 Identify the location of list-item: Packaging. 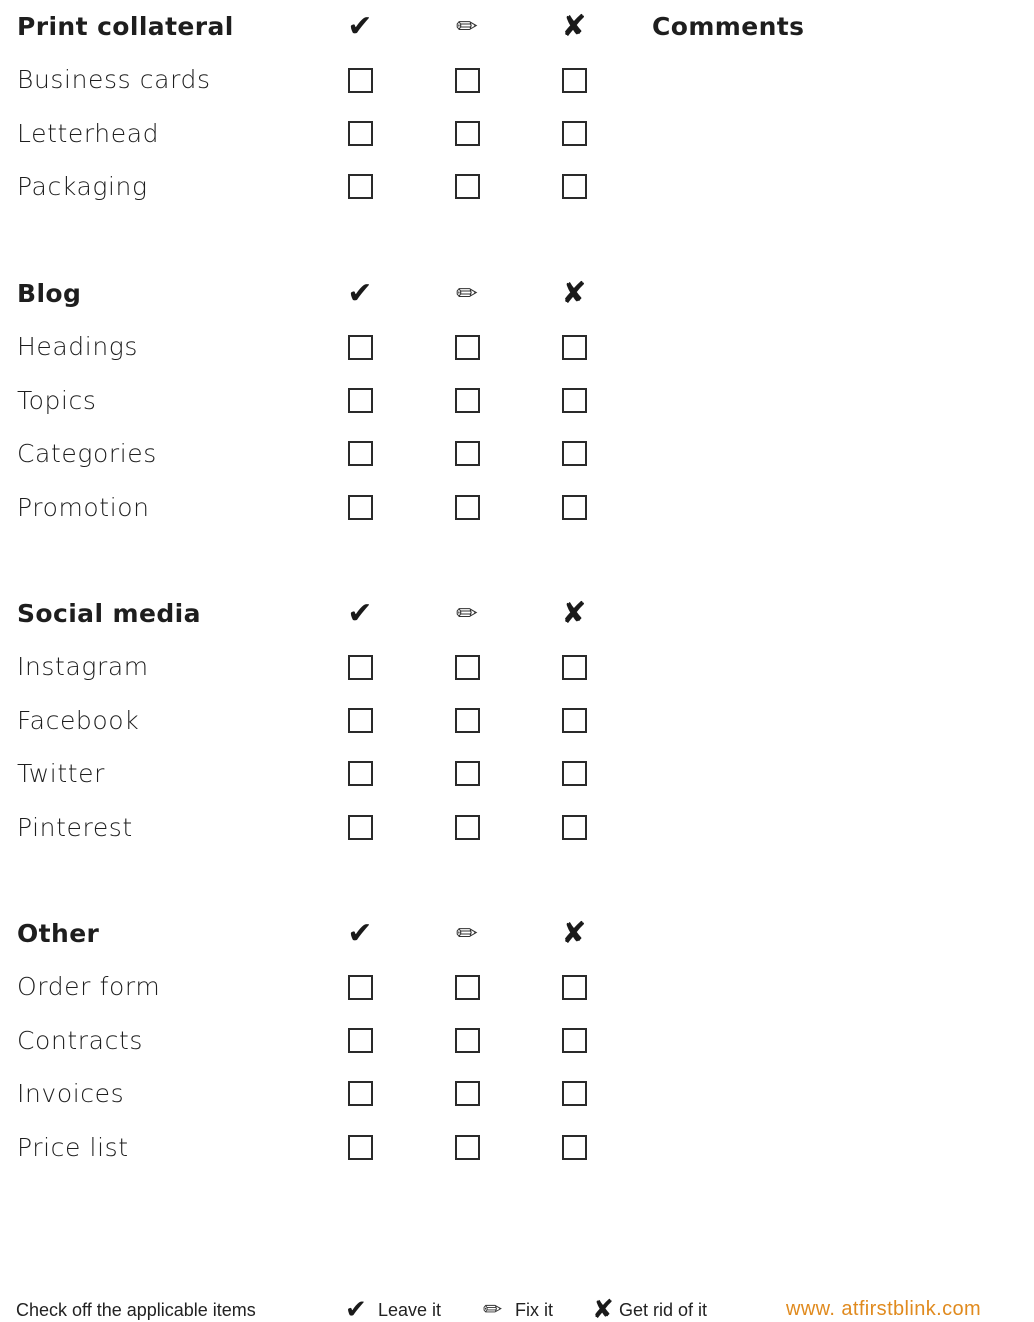
(517, 186).